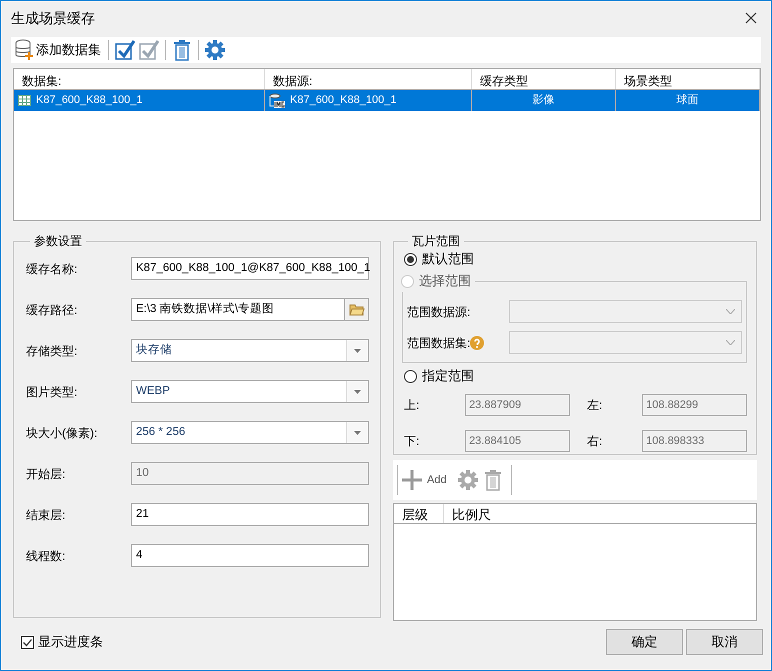  I want to click on add-dataset-button: 添加数据集, so click(57, 50).